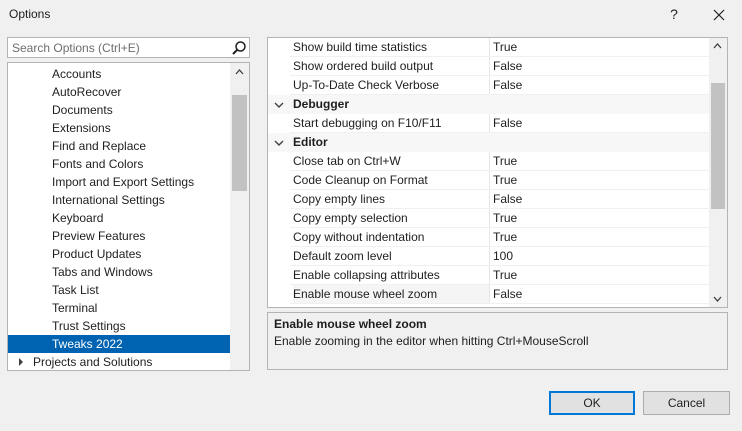  What do you see at coordinates (81, 128) in the screenshot?
I see `tree-item-label: Extensions` at bounding box center [81, 128].